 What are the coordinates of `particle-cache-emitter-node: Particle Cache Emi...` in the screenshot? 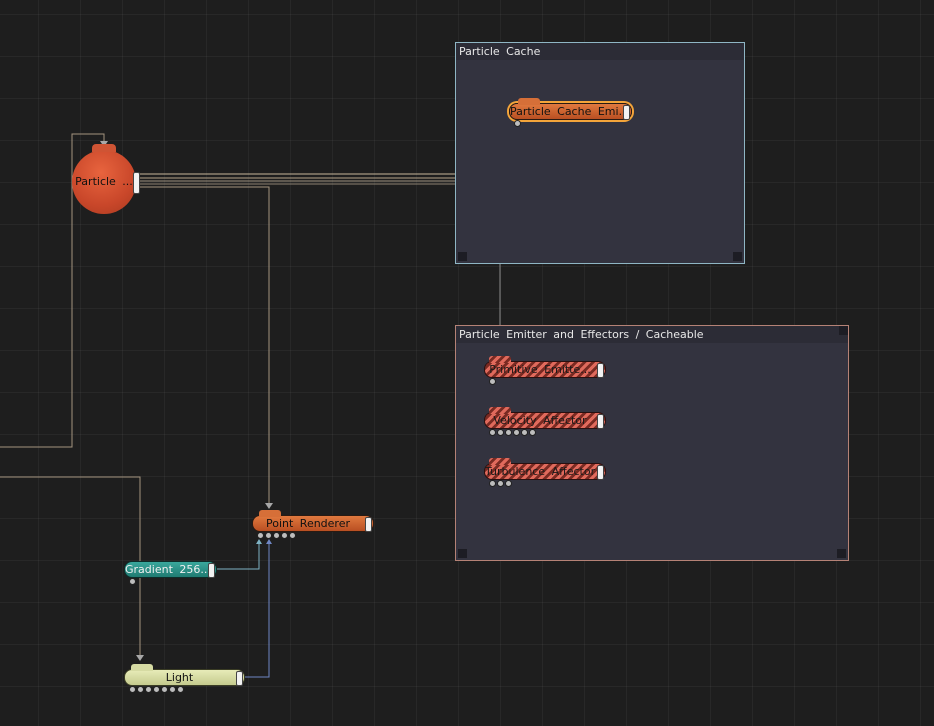 It's located at (570, 112).